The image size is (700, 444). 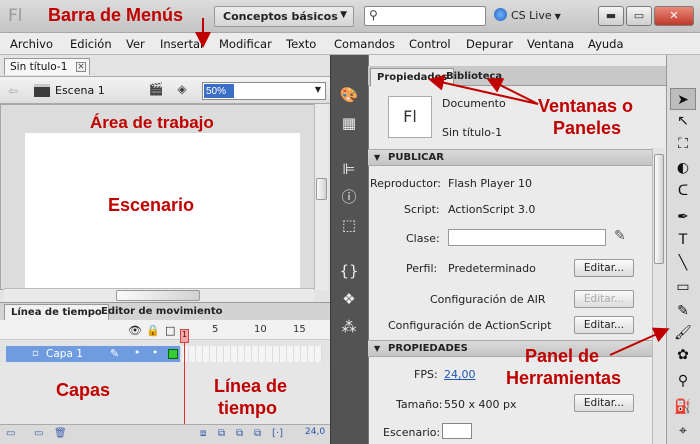 I want to click on color-panel-icon: 🎨, so click(x=349, y=95).